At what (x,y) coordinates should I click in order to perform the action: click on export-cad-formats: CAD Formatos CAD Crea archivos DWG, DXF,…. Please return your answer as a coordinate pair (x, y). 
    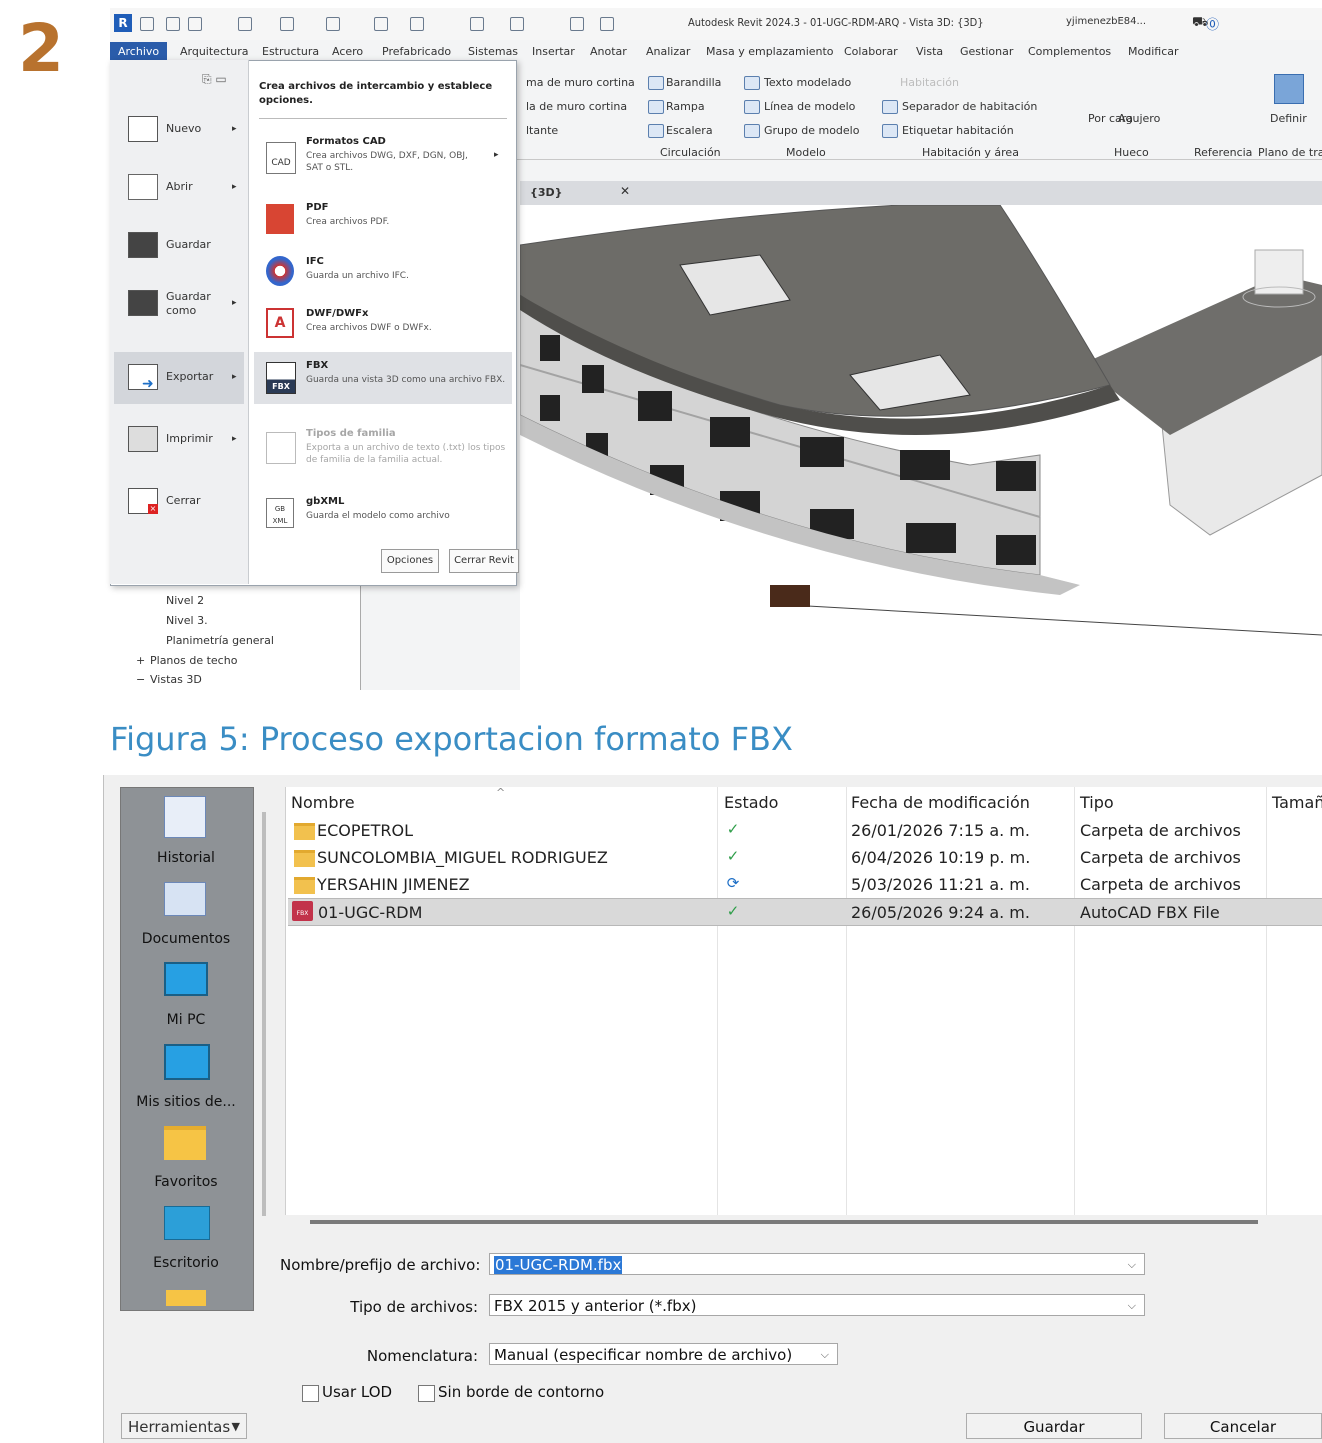
    Looking at the image, I should click on (383, 156).